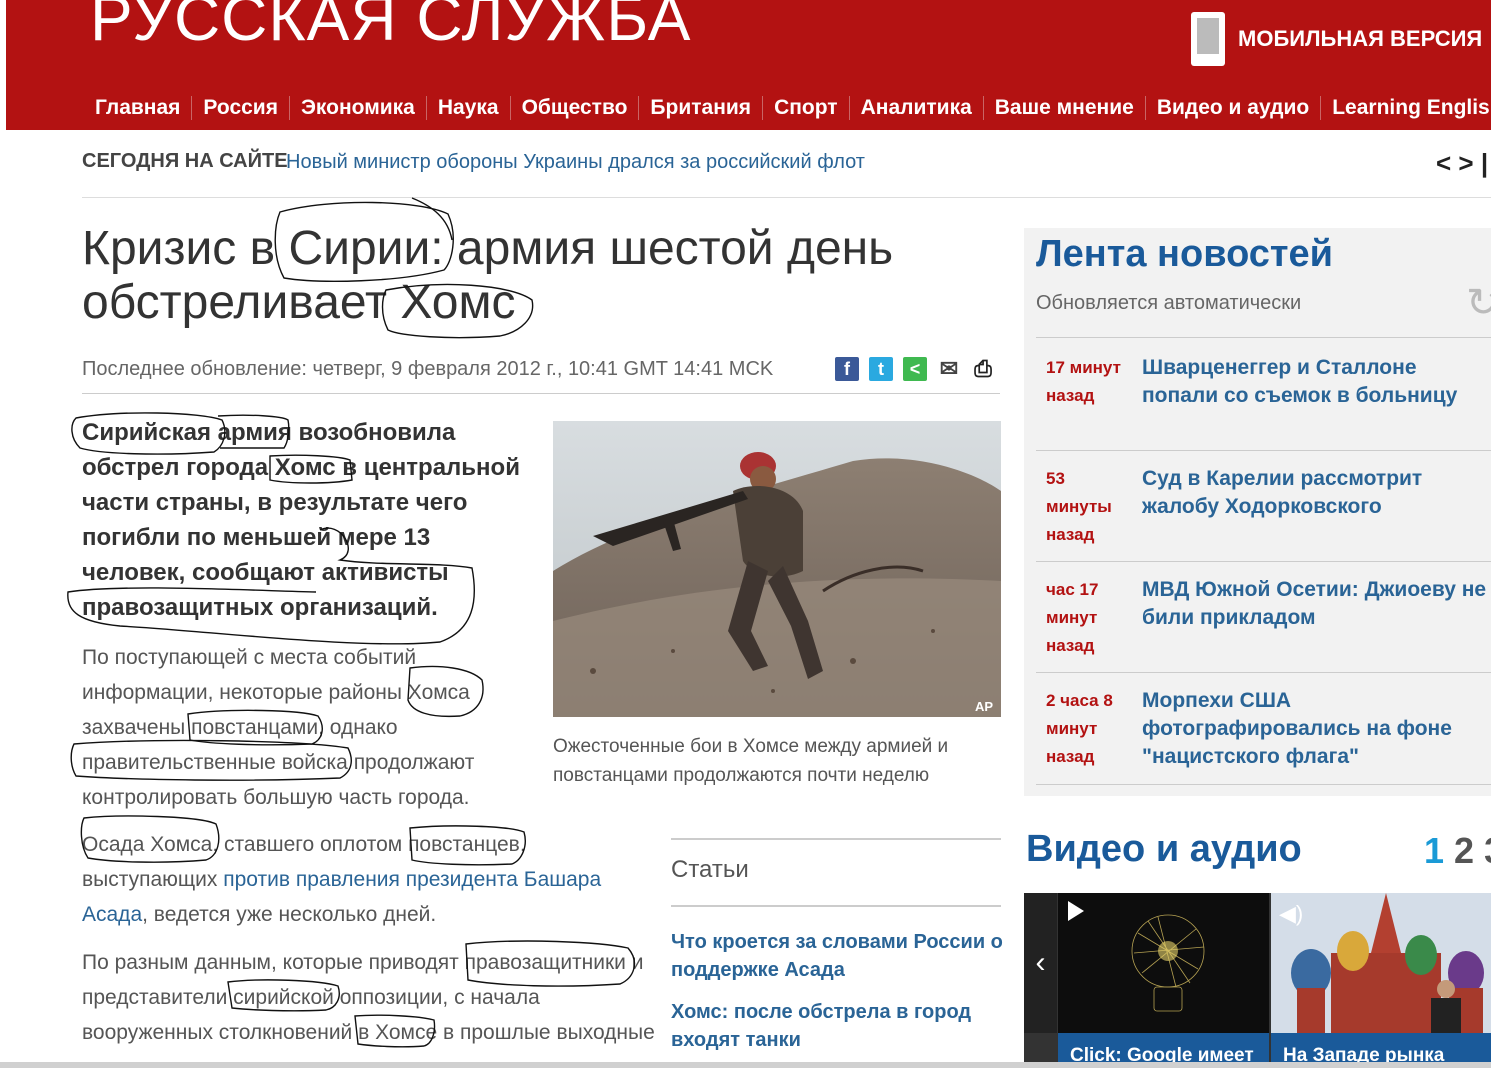  Describe the element at coordinates (710, 869) in the screenshot. I see `articles-heading: Статьи` at that location.